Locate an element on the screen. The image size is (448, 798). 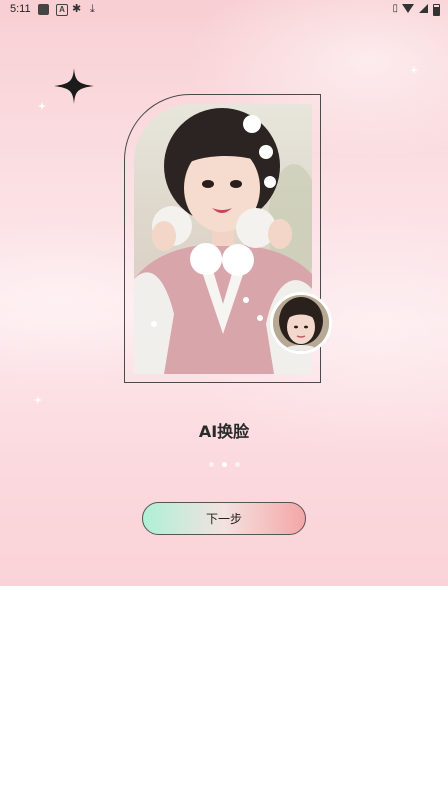
page-indicator is located at coordinates (224, 464).